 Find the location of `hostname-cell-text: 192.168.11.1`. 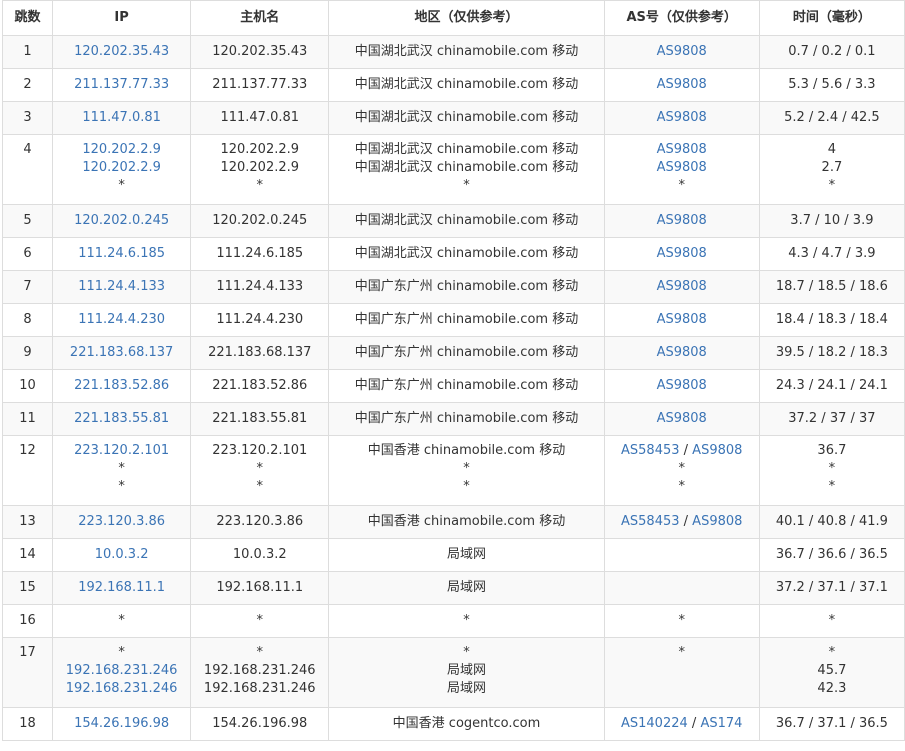

hostname-cell-text: 192.168.11.1 is located at coordinates (260, 587).